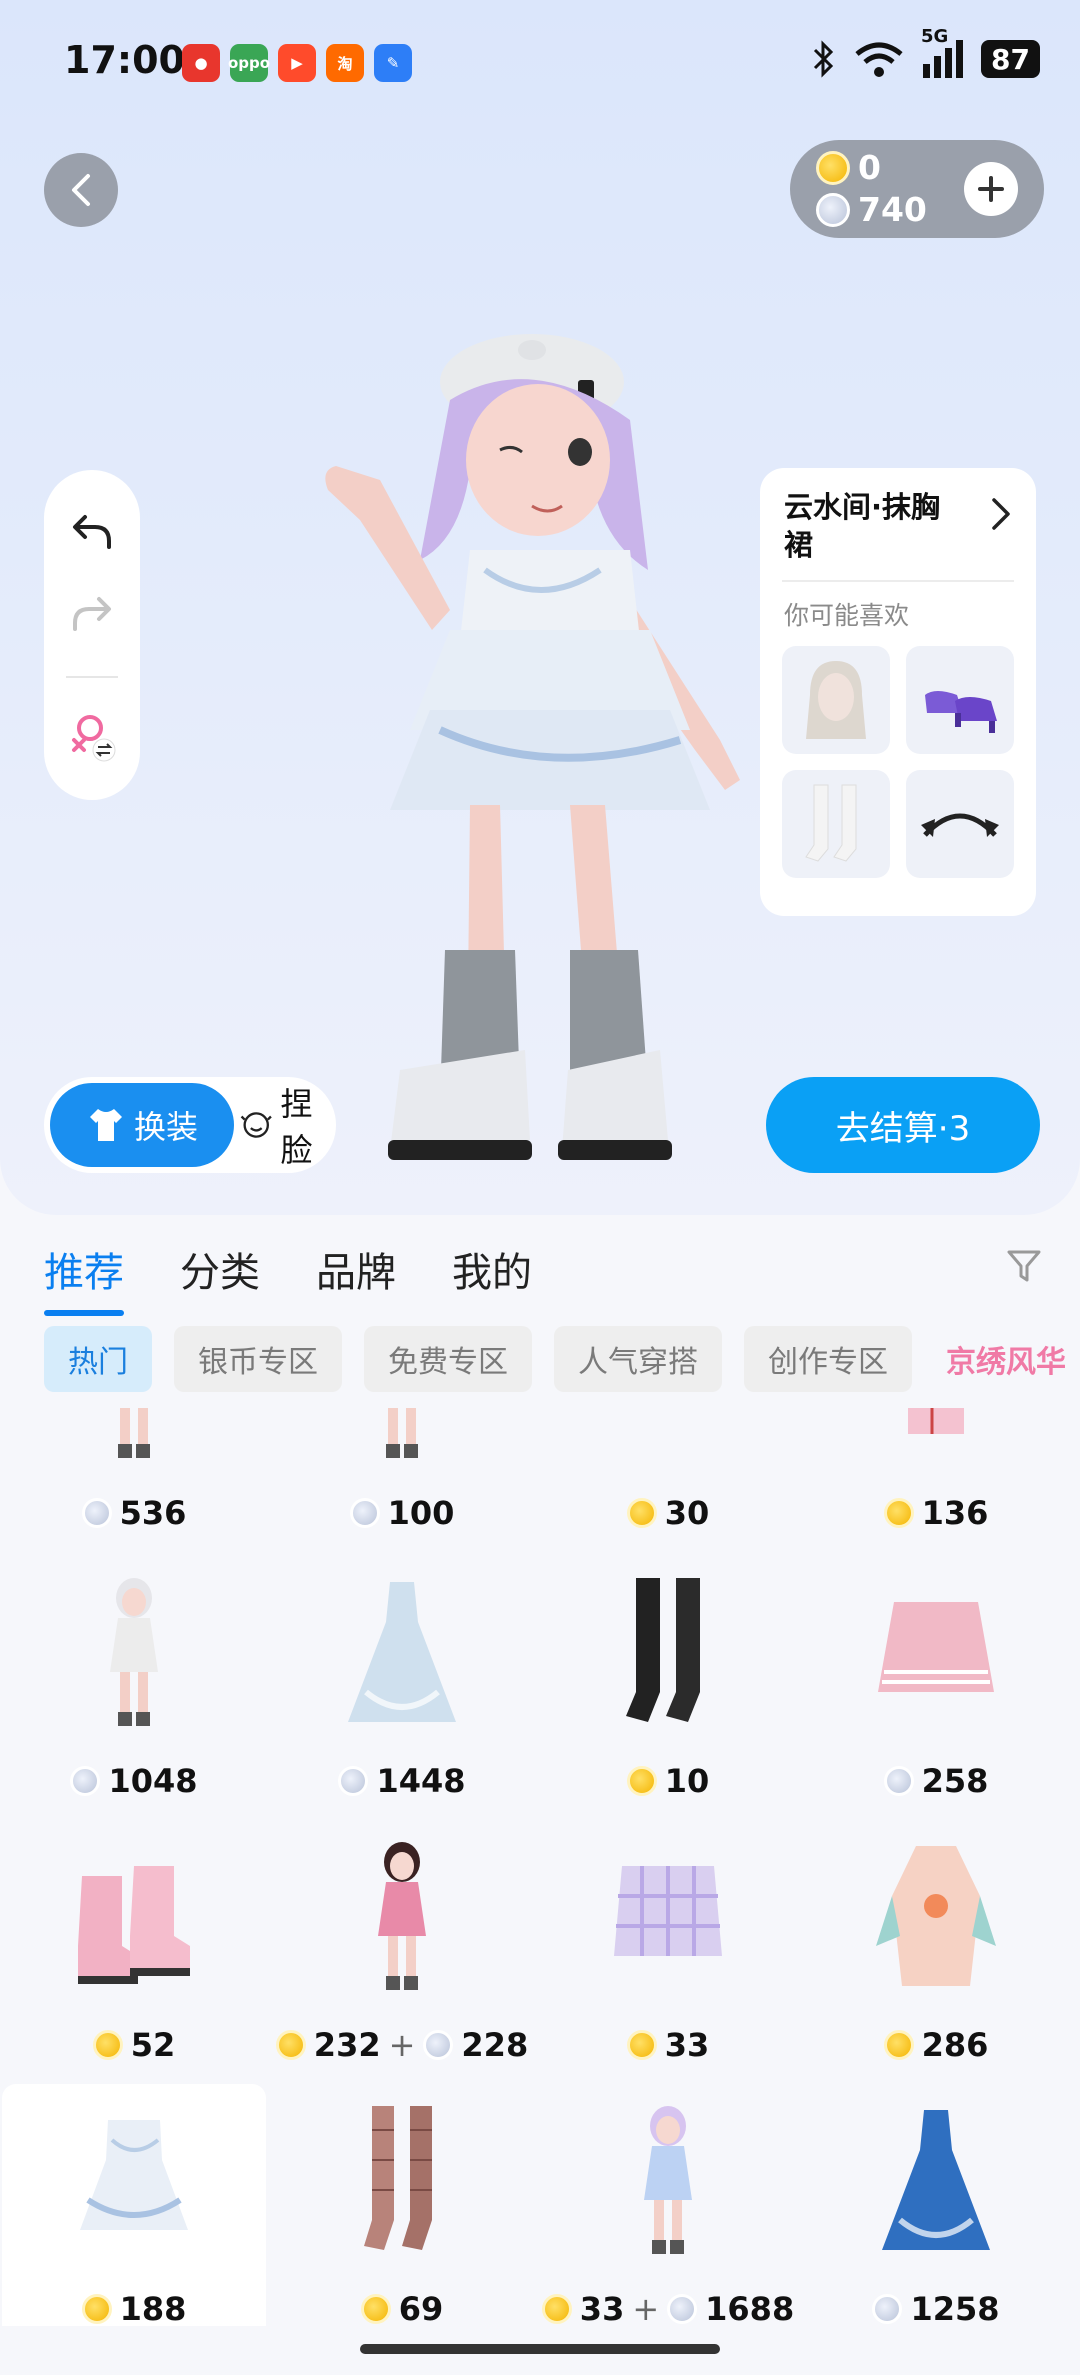 Image resolution: width=1080 pixels, height=2375 pixels. I want to click on dress-up-mode-button: 换装, so click(142, 1125).